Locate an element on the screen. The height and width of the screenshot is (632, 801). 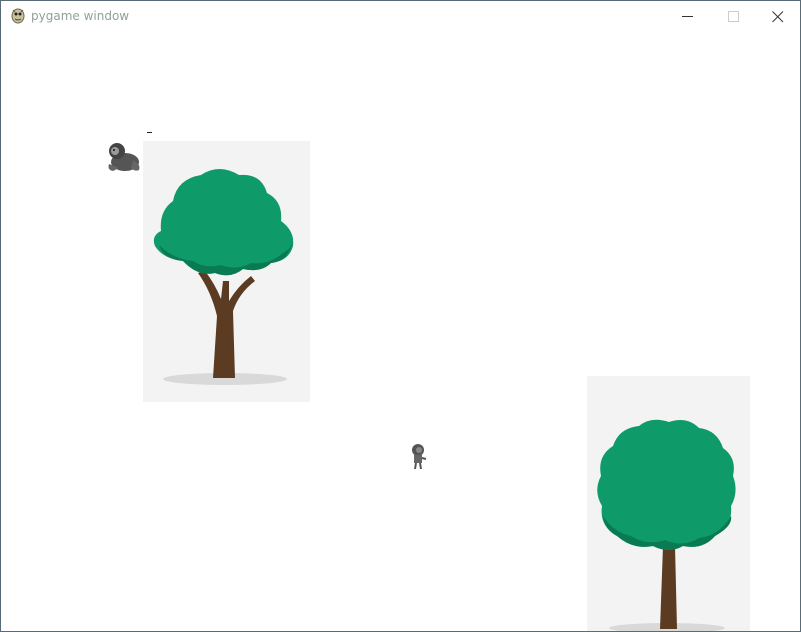
player-sprite-icon is located at coordinates (419, 457).